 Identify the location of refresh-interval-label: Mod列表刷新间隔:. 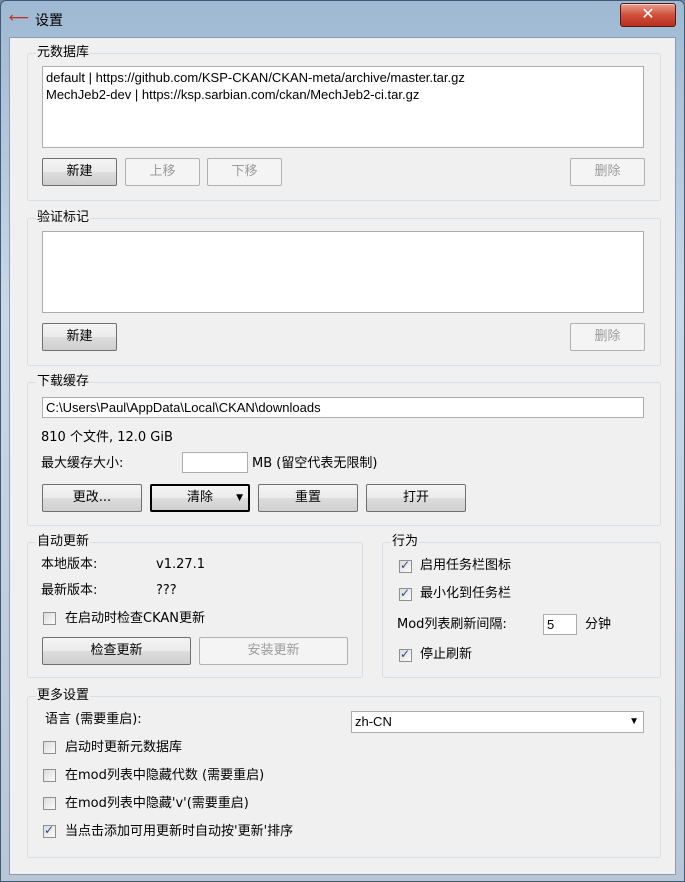
(452, 624).